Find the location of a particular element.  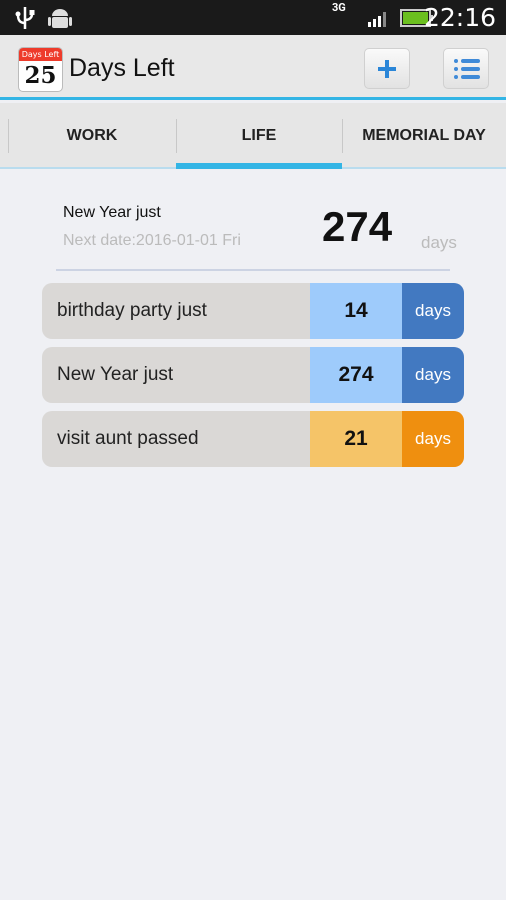

event-name: birthday party just is located at coordinates (132, 310).